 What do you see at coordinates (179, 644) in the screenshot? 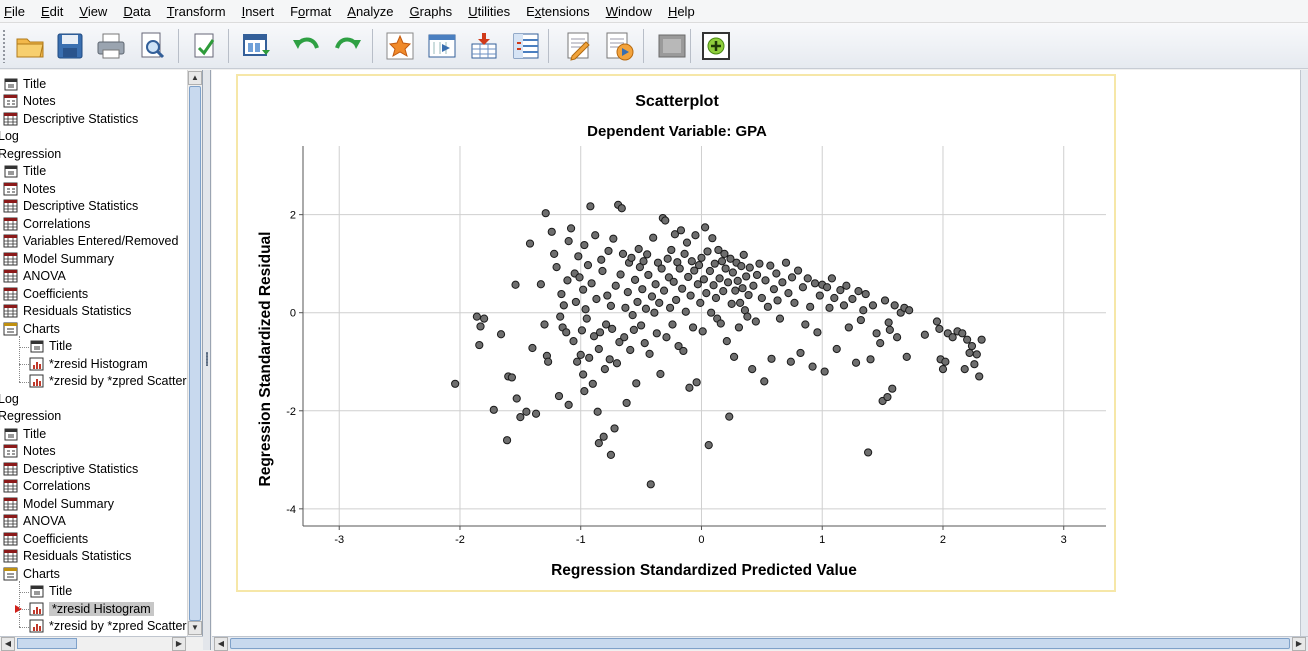
I see `scroll-right-arrow-icon: ▶` at bounding box center [179, 644].